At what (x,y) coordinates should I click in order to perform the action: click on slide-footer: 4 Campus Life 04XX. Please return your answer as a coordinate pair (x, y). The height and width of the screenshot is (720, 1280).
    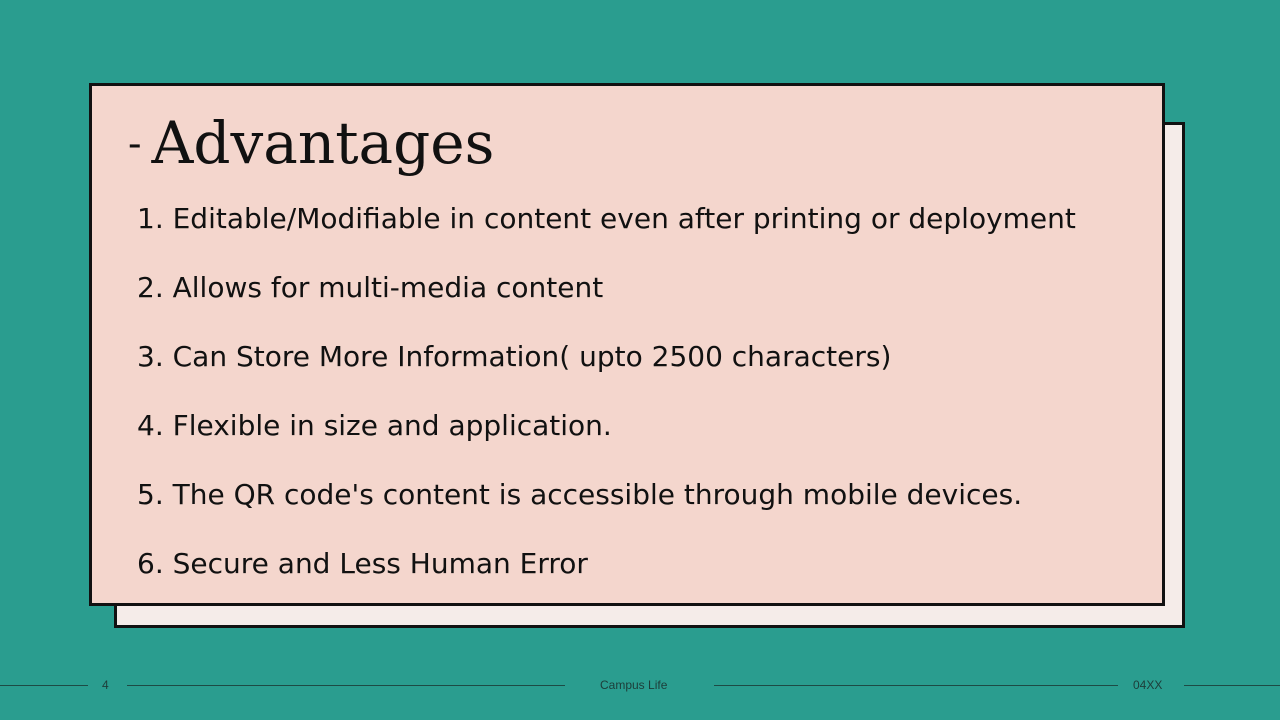
    Looking at the image, I should click on (640, 686).